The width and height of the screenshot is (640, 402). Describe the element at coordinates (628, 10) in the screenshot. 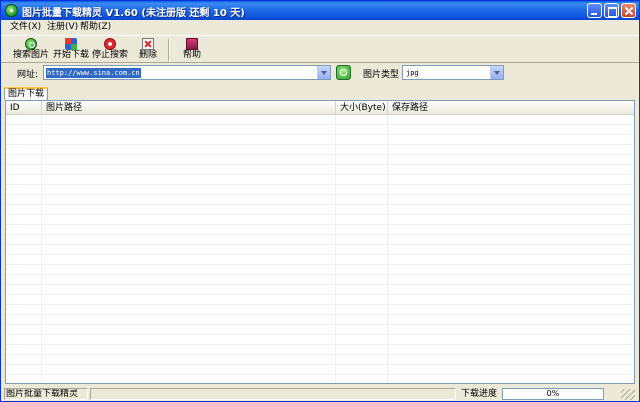

I see `close-button` at that location.